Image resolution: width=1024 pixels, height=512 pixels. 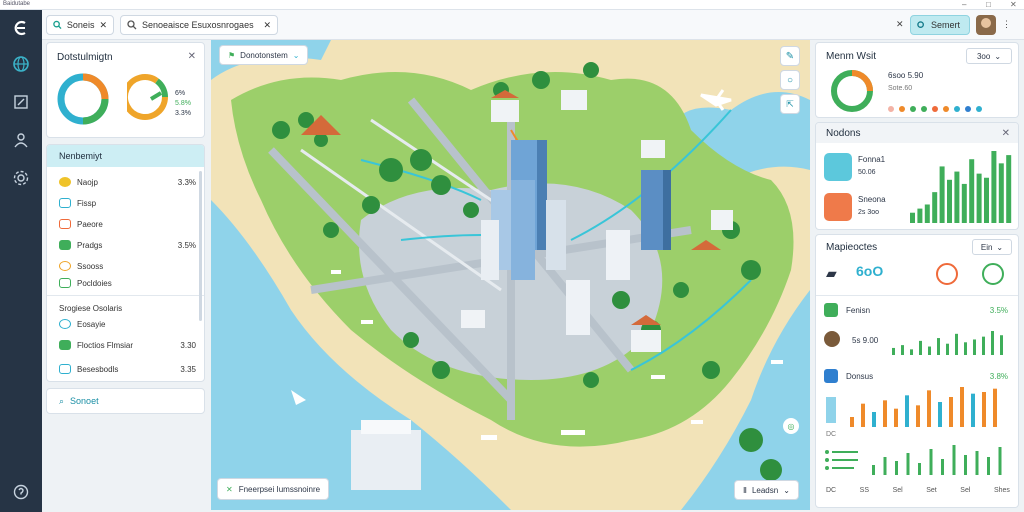 I want to click on location-chip: ⚑ Donotonstem ⌄, so click(x=264, y=55).